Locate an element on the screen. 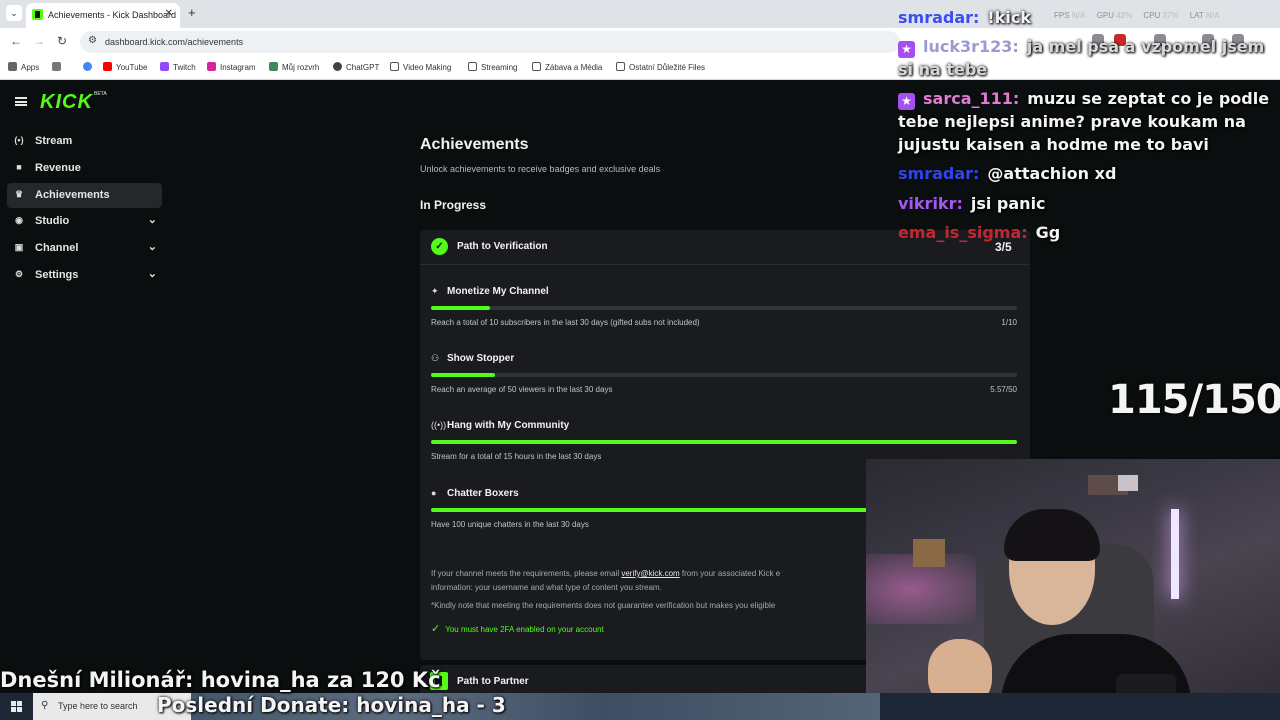  bookmark-google is located at coordinates (89, 67).